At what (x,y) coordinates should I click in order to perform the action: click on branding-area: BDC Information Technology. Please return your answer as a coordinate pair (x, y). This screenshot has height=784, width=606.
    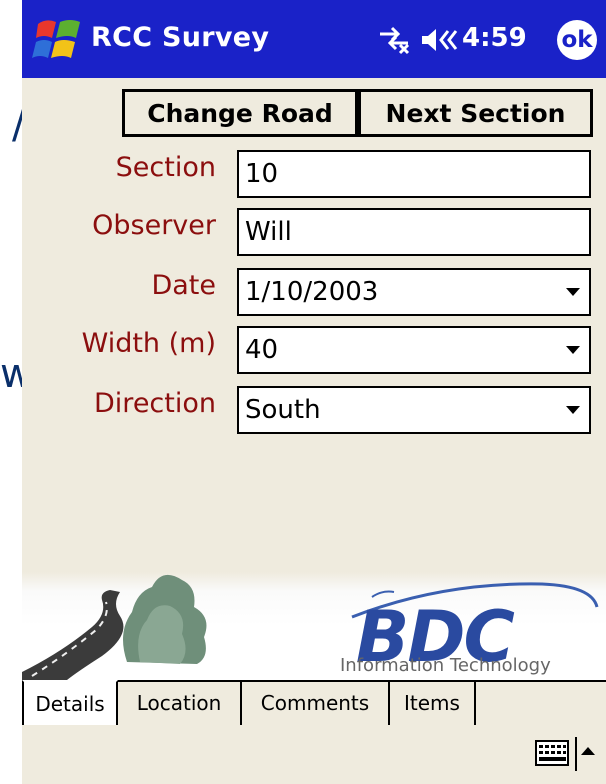
    Looking at the image, I should click on (314, 626).